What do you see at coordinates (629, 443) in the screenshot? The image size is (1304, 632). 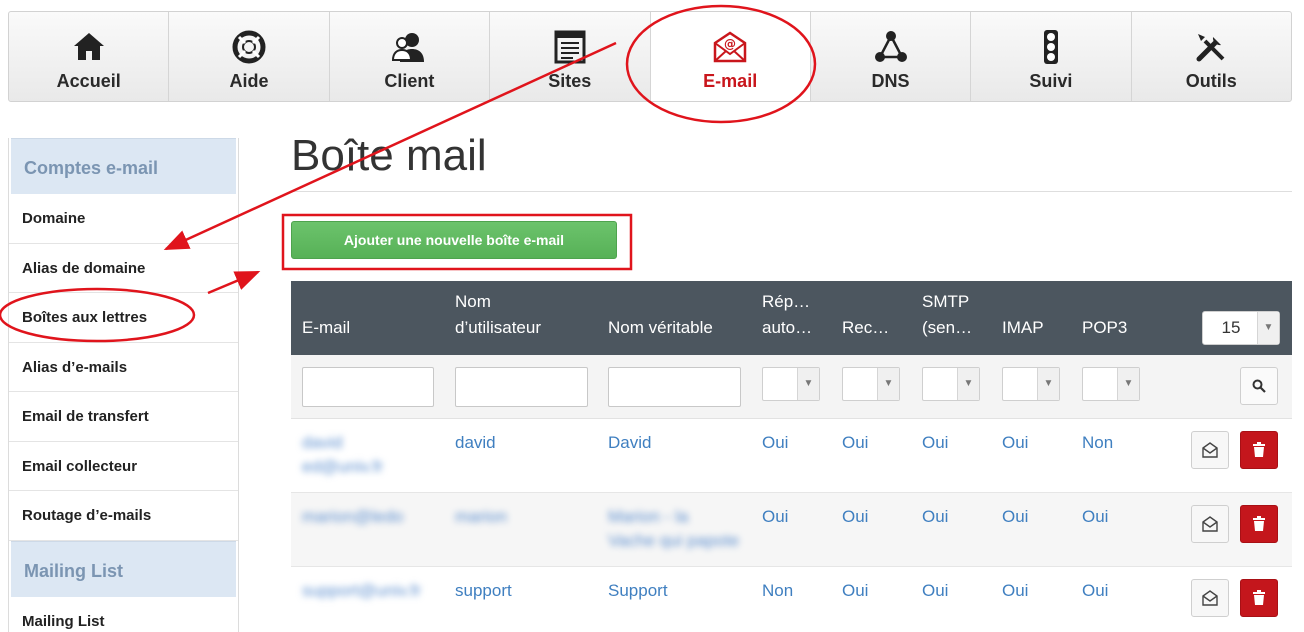 I see `cell-realname: David` at bounding box center [629, 443].